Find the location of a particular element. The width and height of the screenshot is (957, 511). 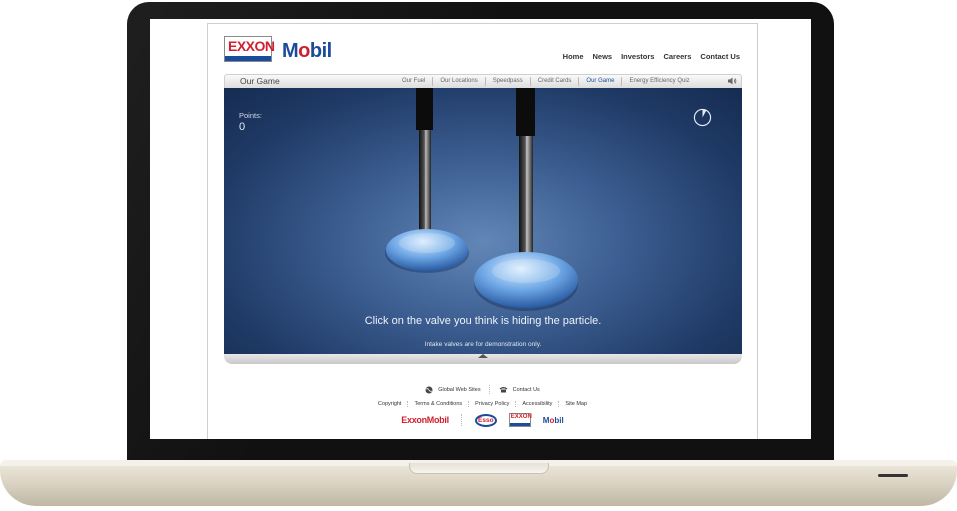

phone-icon is located at coordinates (503, 390).